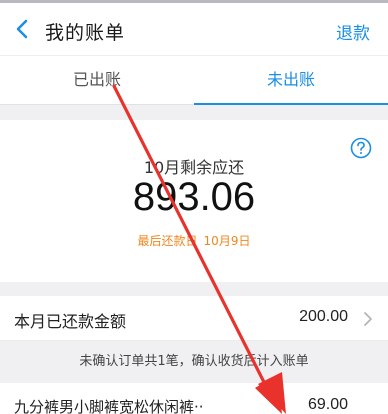  Describe the element at coordinates (291, 104) in the screenshot. I see `active-tab-indicator` at that location.